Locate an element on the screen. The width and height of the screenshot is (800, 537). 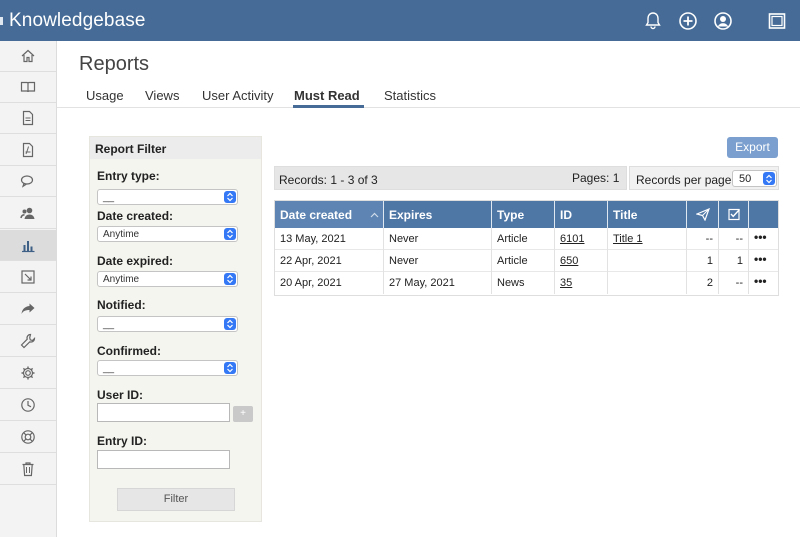
book-icon is located at coordinates (28, 87).